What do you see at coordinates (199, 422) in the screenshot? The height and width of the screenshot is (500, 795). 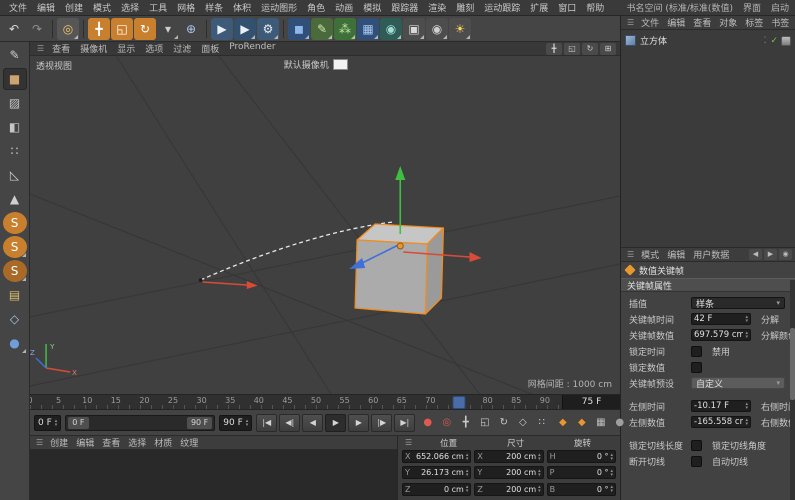 I see `range-end-handle: 90 F` at bounding box center [199, 422].